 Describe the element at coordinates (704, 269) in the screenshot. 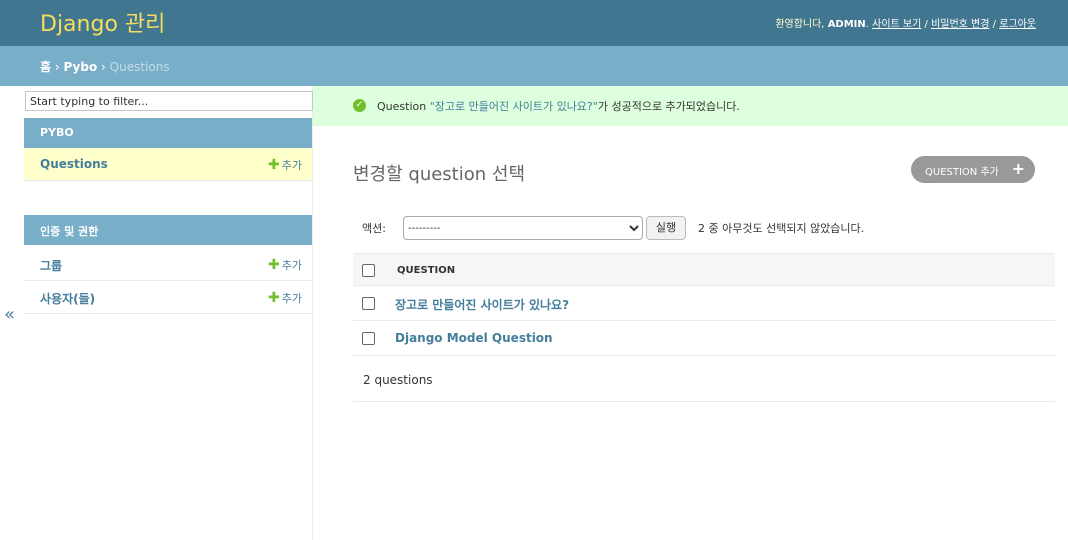

I see `table-header: QUESTION` at that location.